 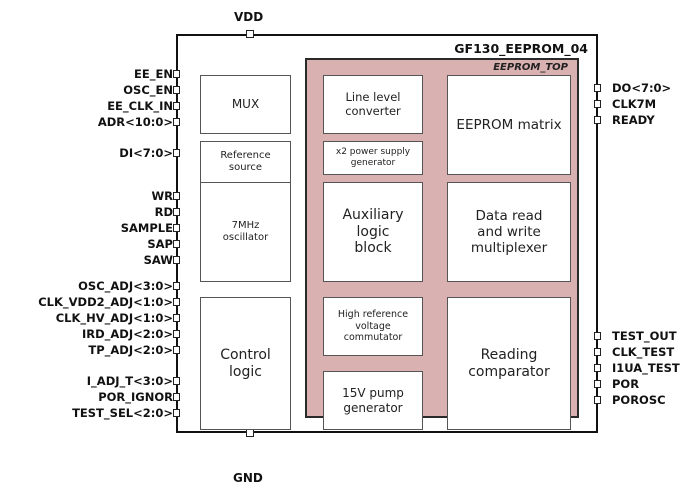 What do you see at coordinates (509, 232) in the screenshot?
I see `block-data-rw-multiplexer: Data read and write multiplexer` at bounding box center [509, 232].